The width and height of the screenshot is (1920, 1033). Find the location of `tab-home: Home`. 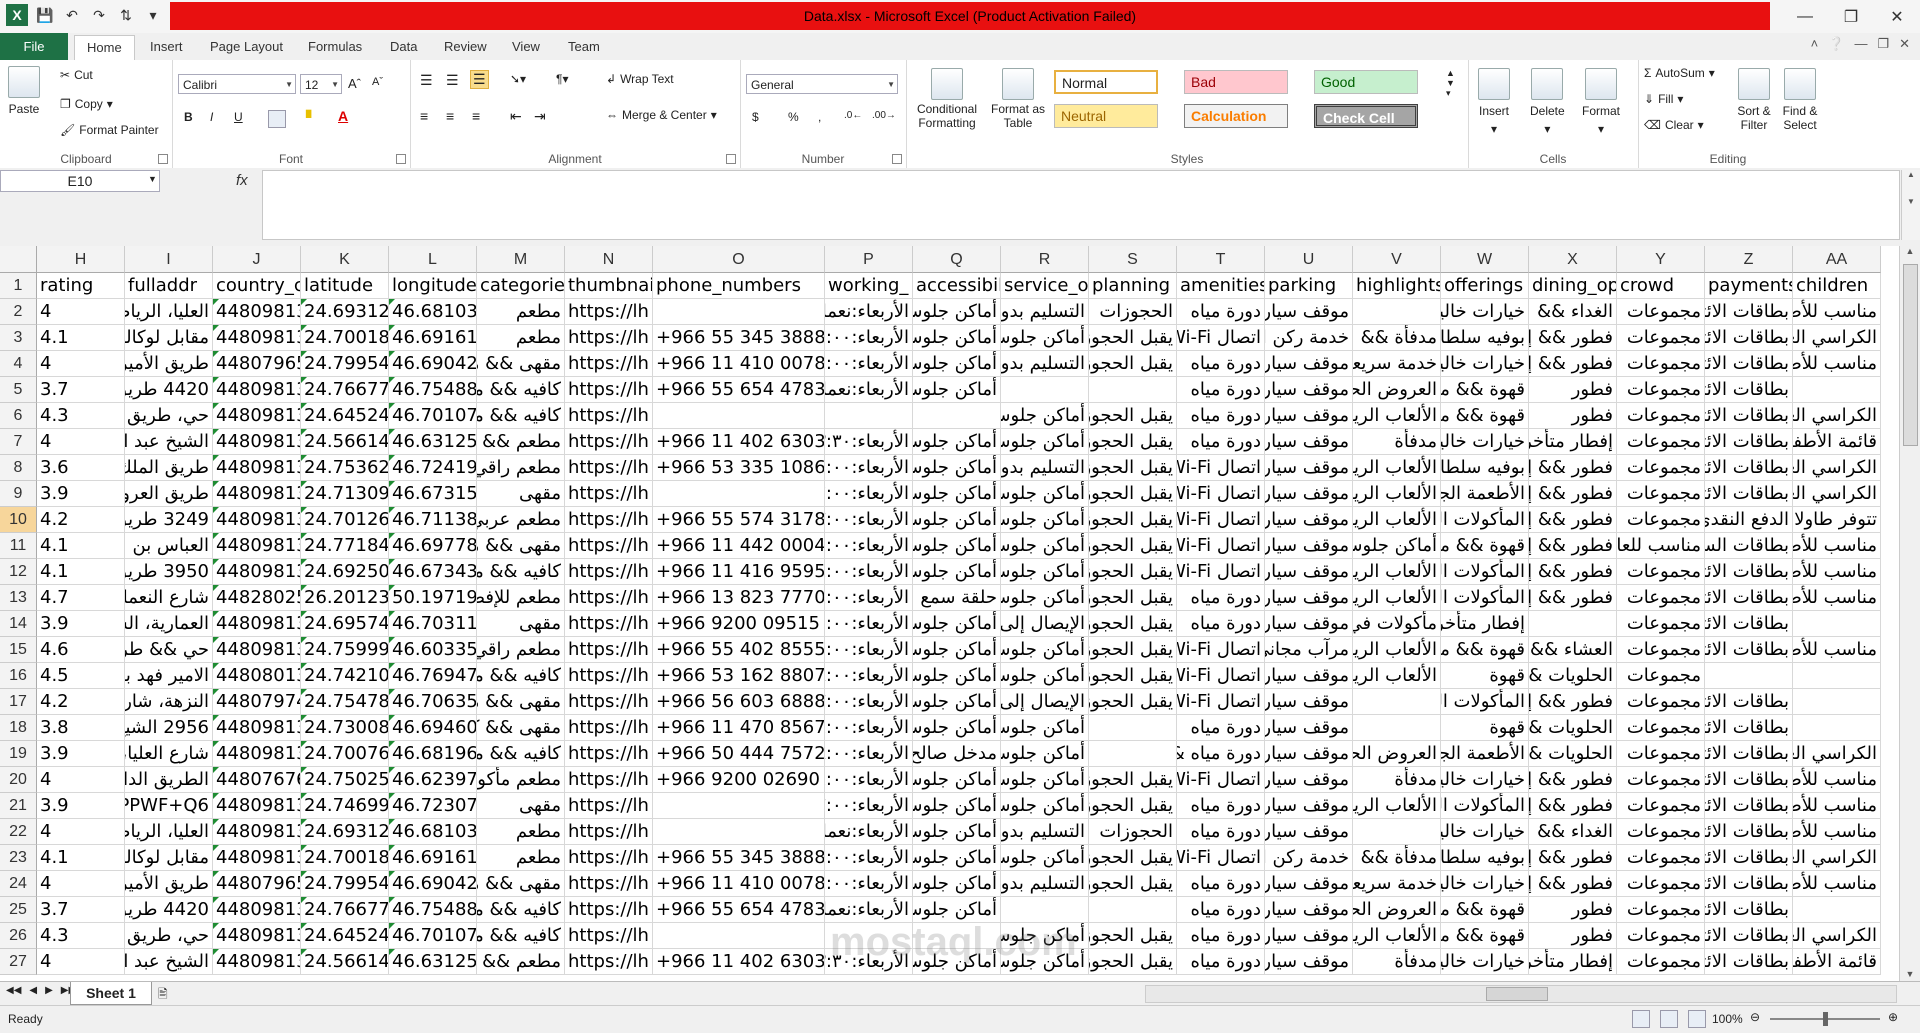

tab-home: Home is located at coordinates (104, 48).